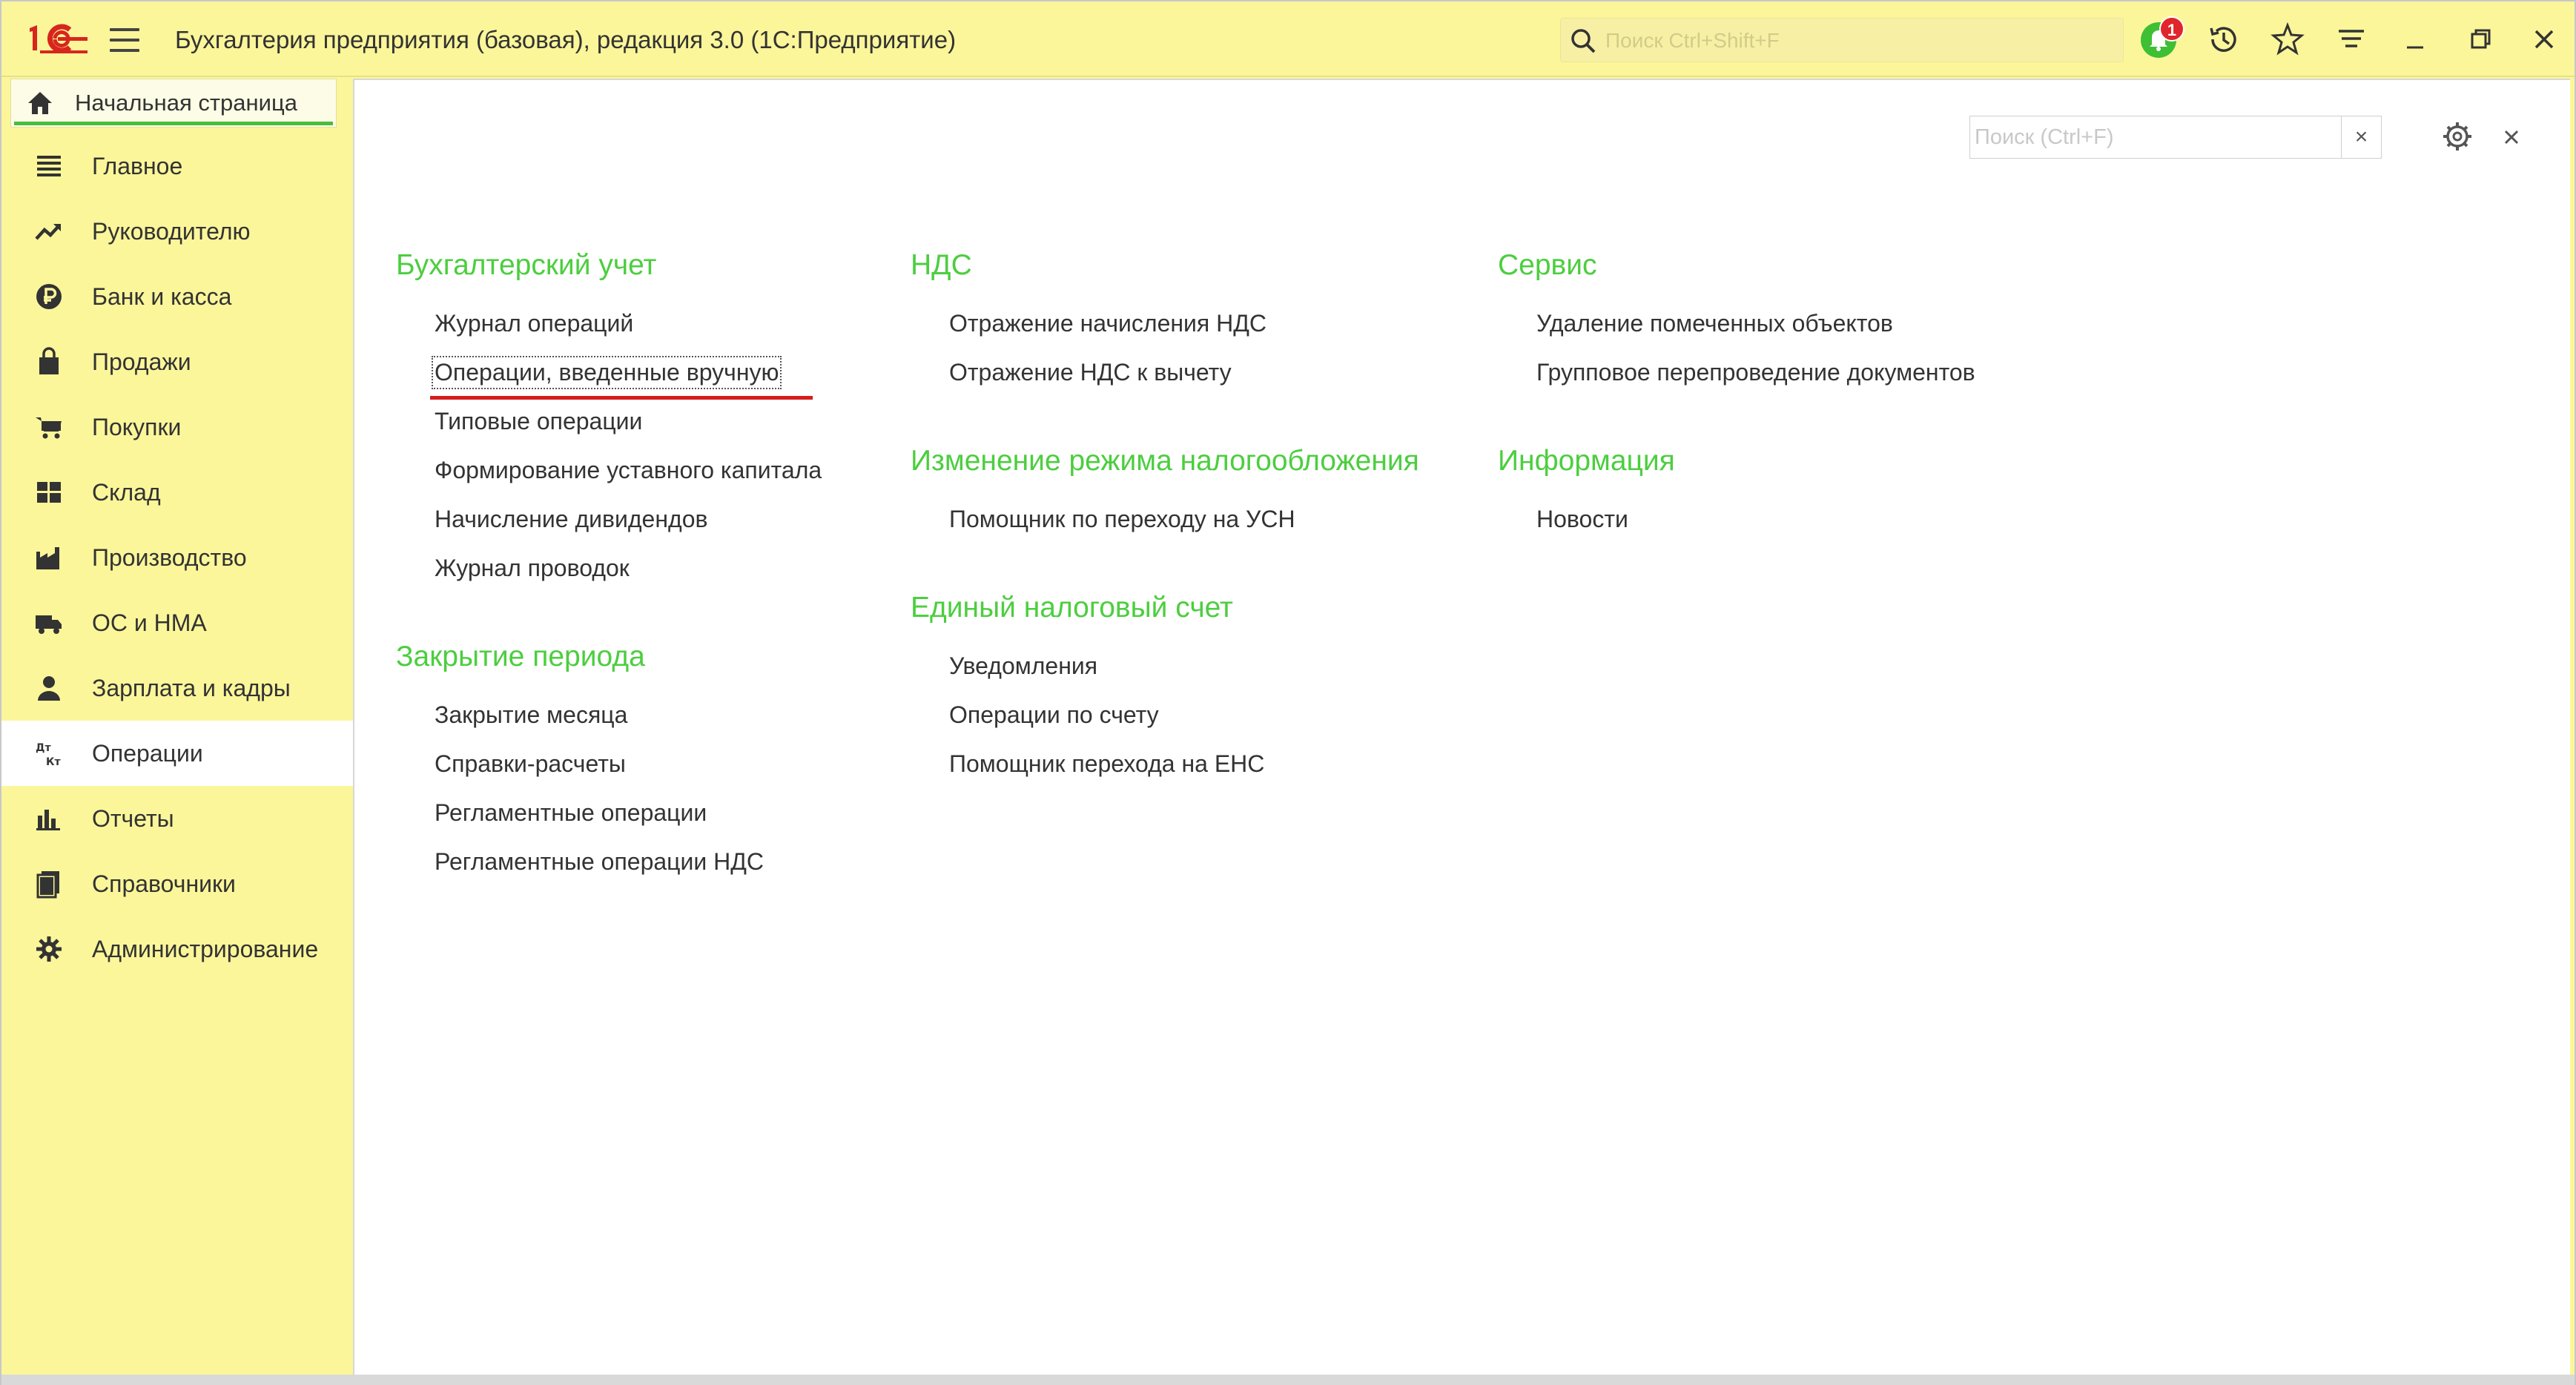  Describe the element at coordinates (53, 762) in the screenshot. I see `svg-text: Кт` at that location.